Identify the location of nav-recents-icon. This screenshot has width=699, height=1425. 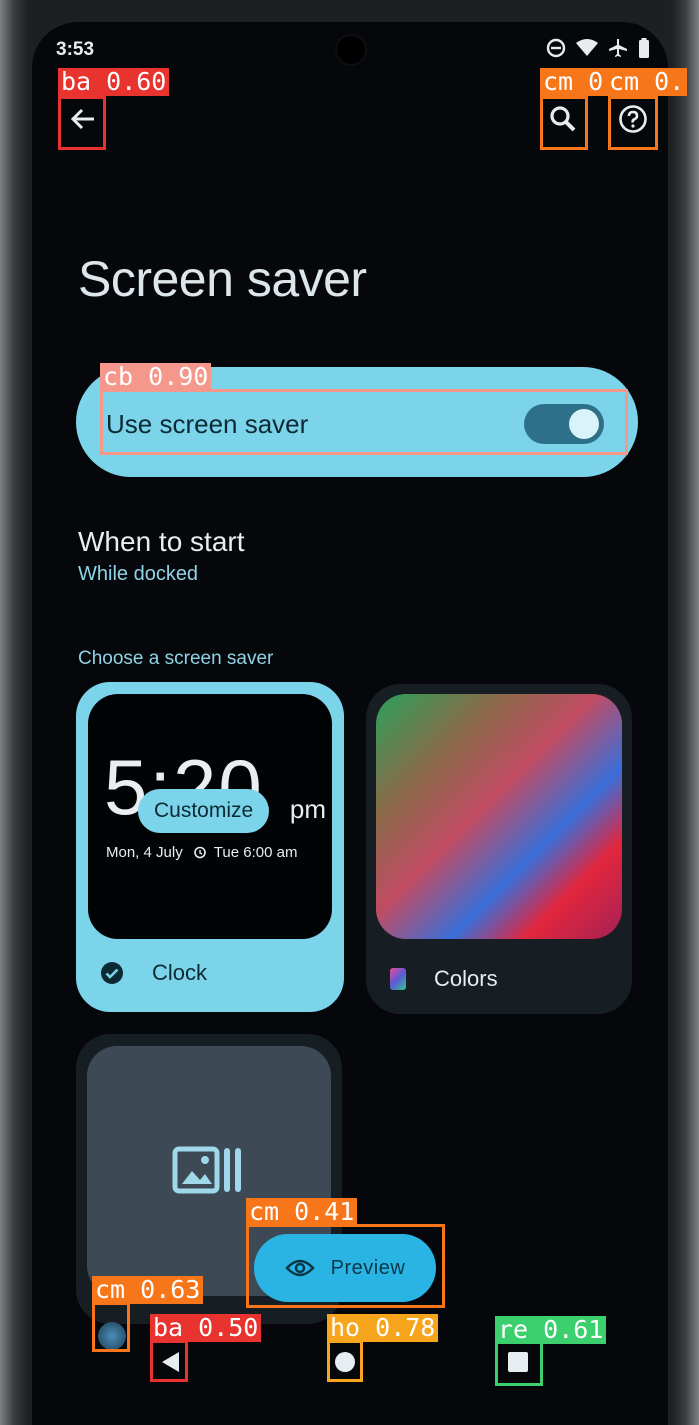
(518, 1362).